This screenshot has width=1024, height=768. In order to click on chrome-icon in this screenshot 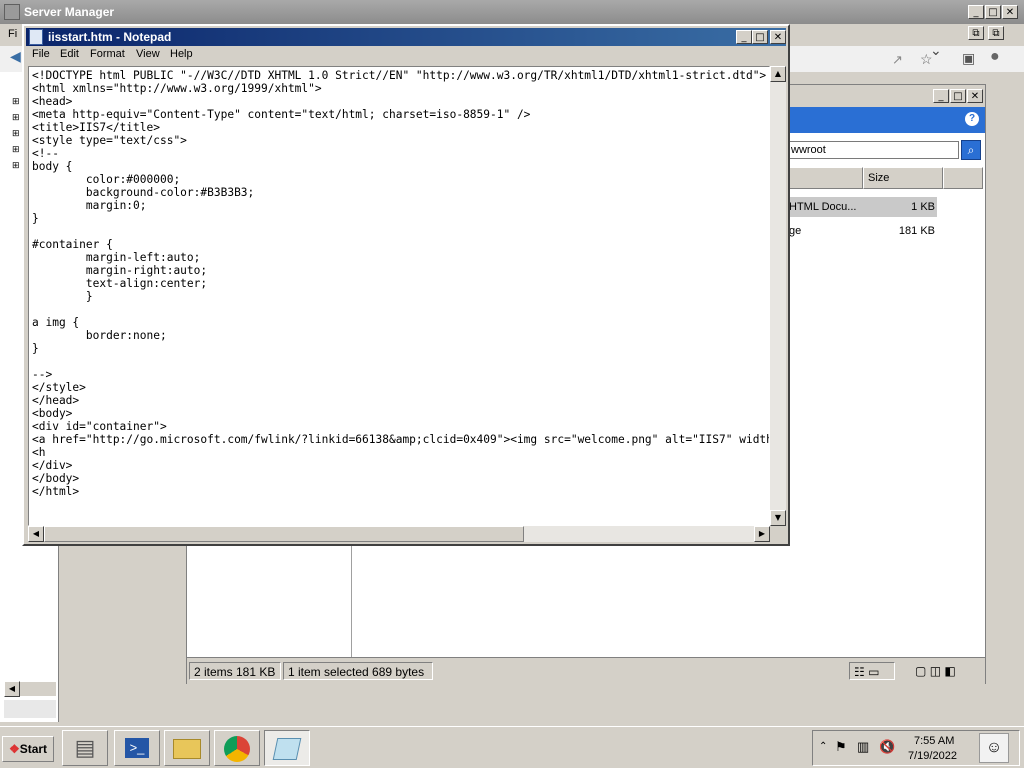, I will do `click(237, 749)`.